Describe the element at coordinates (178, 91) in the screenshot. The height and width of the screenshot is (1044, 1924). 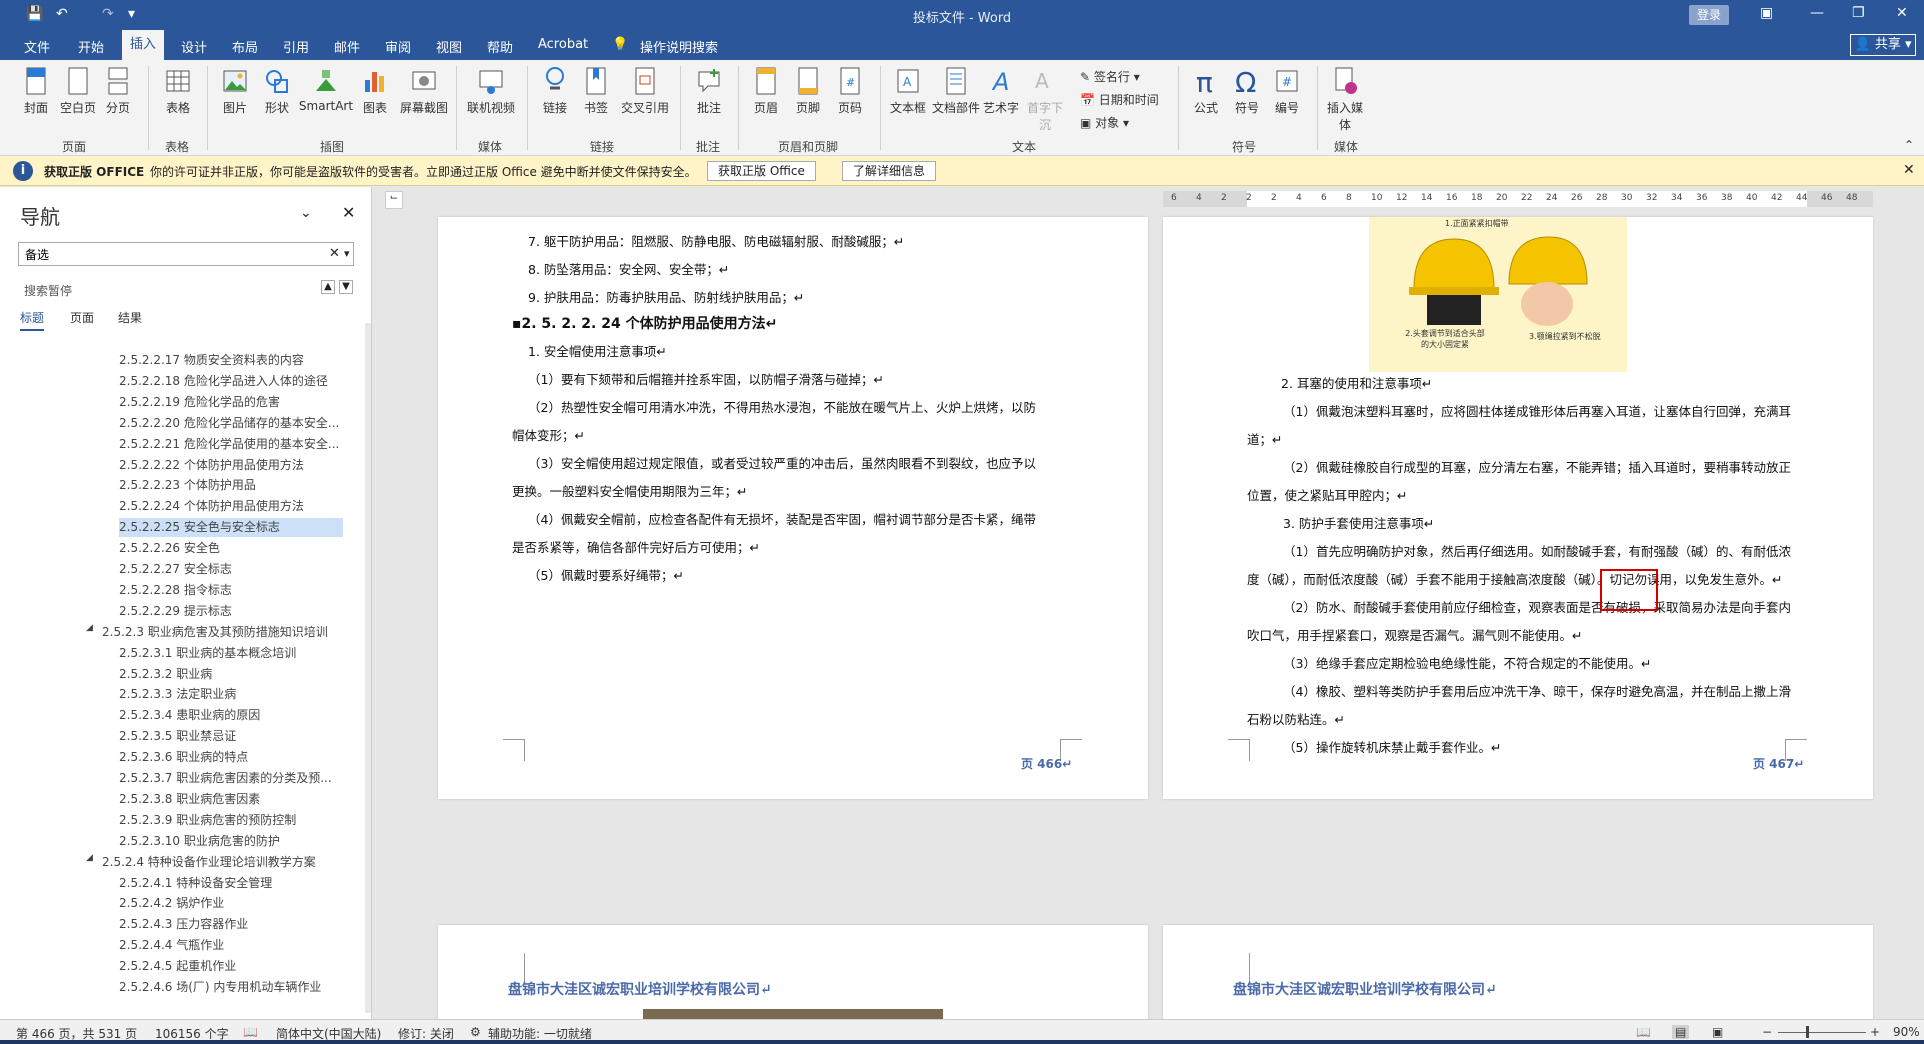
I see `table-button: 表格` at that location.